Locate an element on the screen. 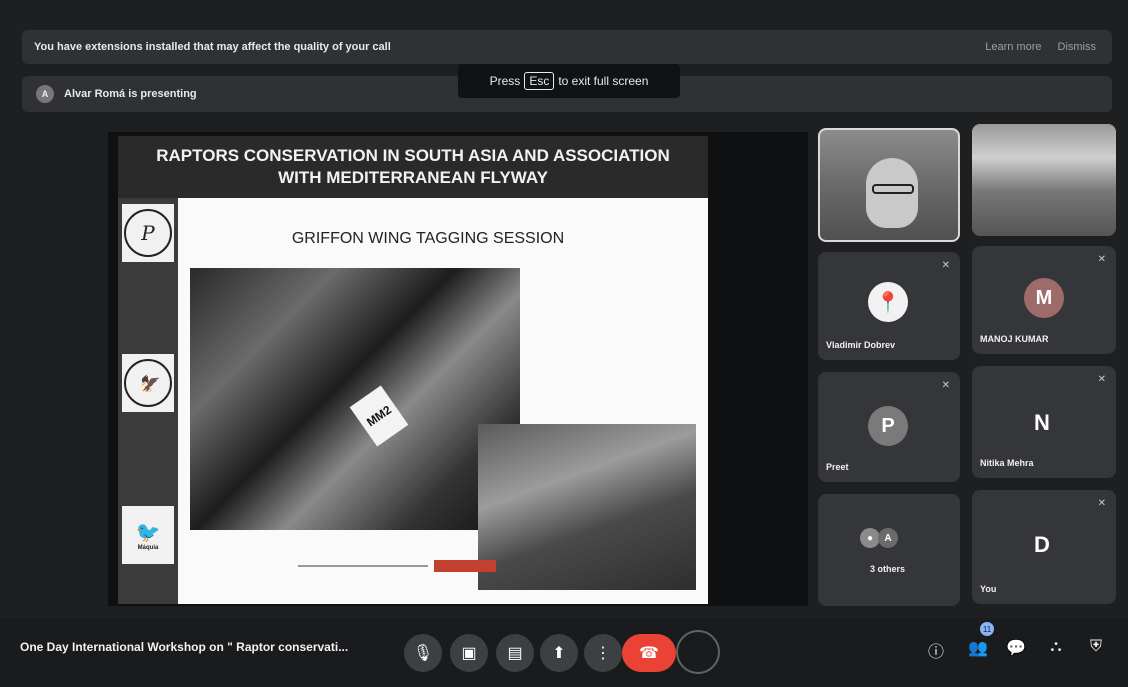 This screenshot has height=687, width=1128. institute-logo: P is located at coordinates (148, 233).